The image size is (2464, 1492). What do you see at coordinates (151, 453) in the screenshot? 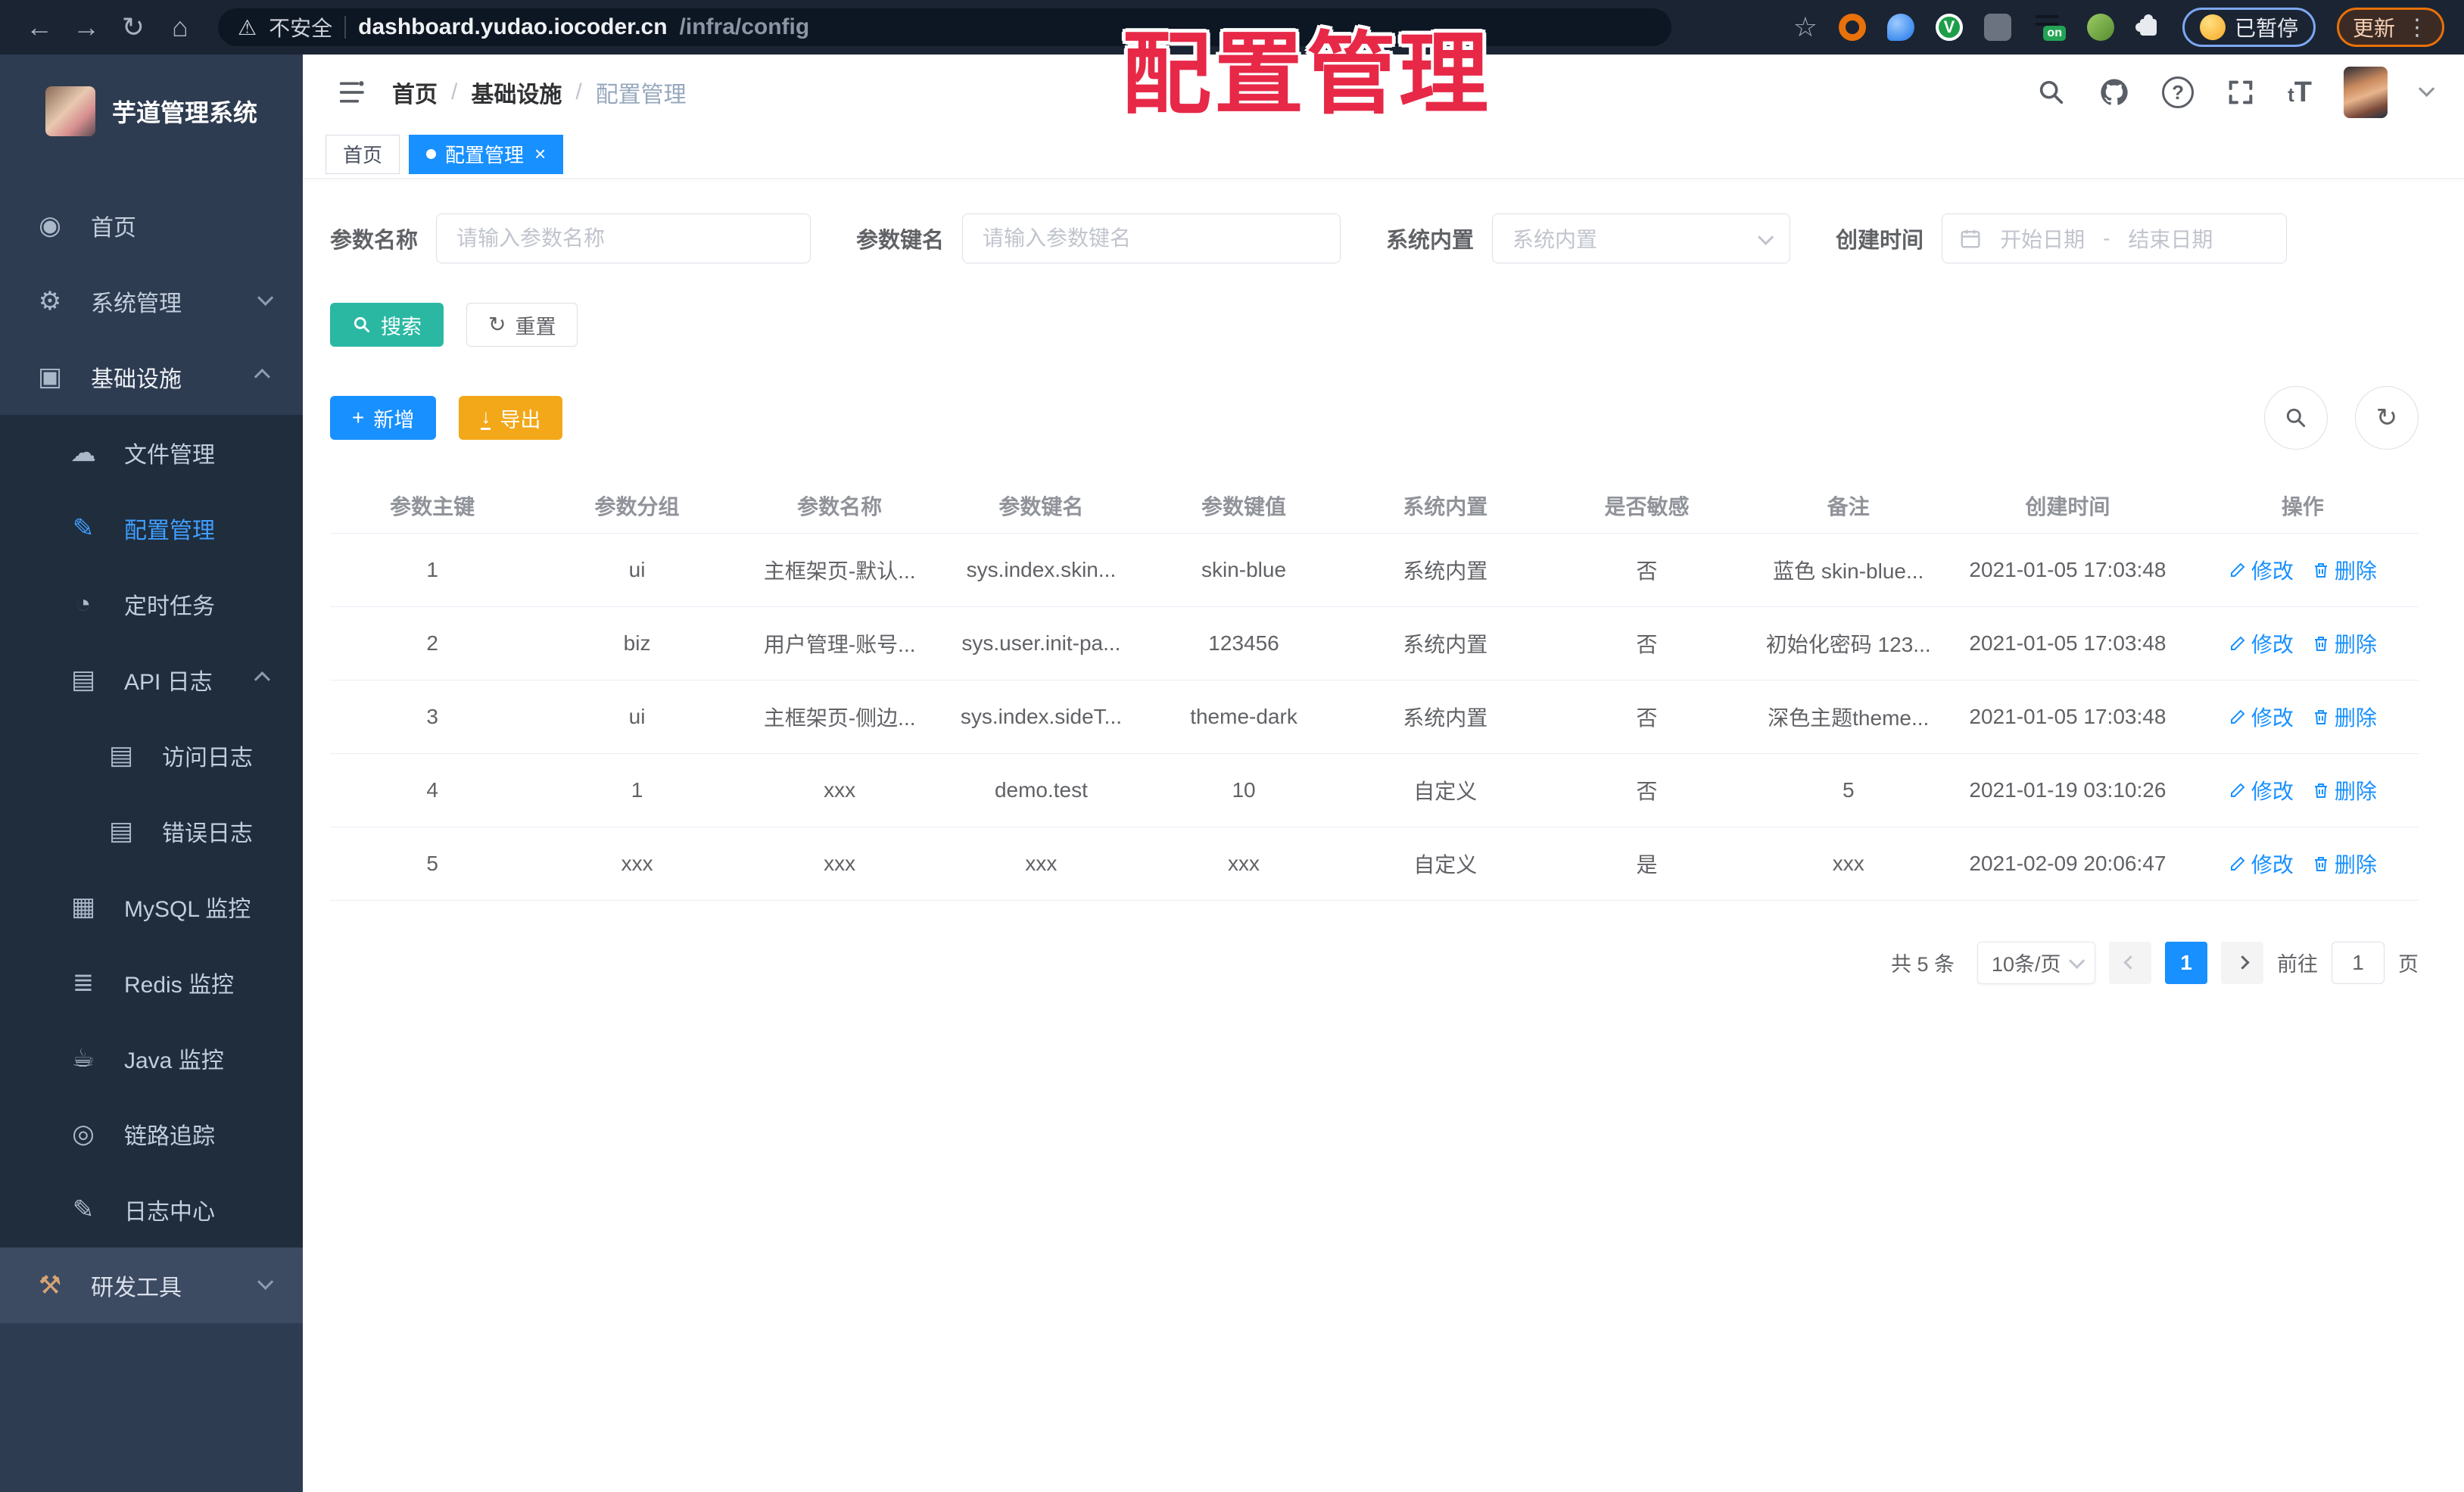
I see `sidebar-item-file: ☁ 文件管理` at bounding box center [151, 453].